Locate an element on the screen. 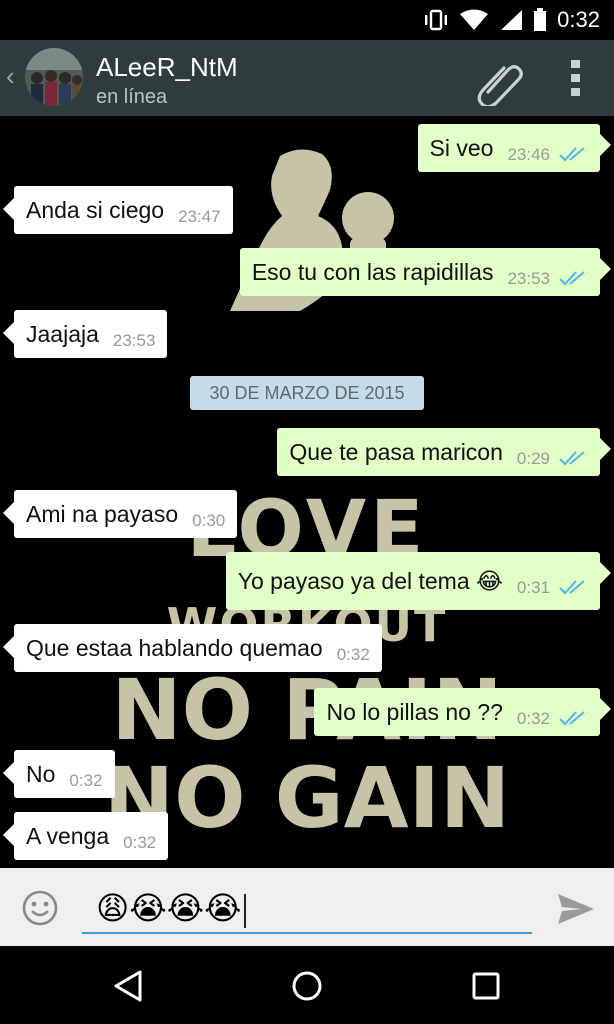 This screenshot has height=1024, width=614. message-text: Yo payaso ya del tema 😂 is located at coordinates (370, 580).